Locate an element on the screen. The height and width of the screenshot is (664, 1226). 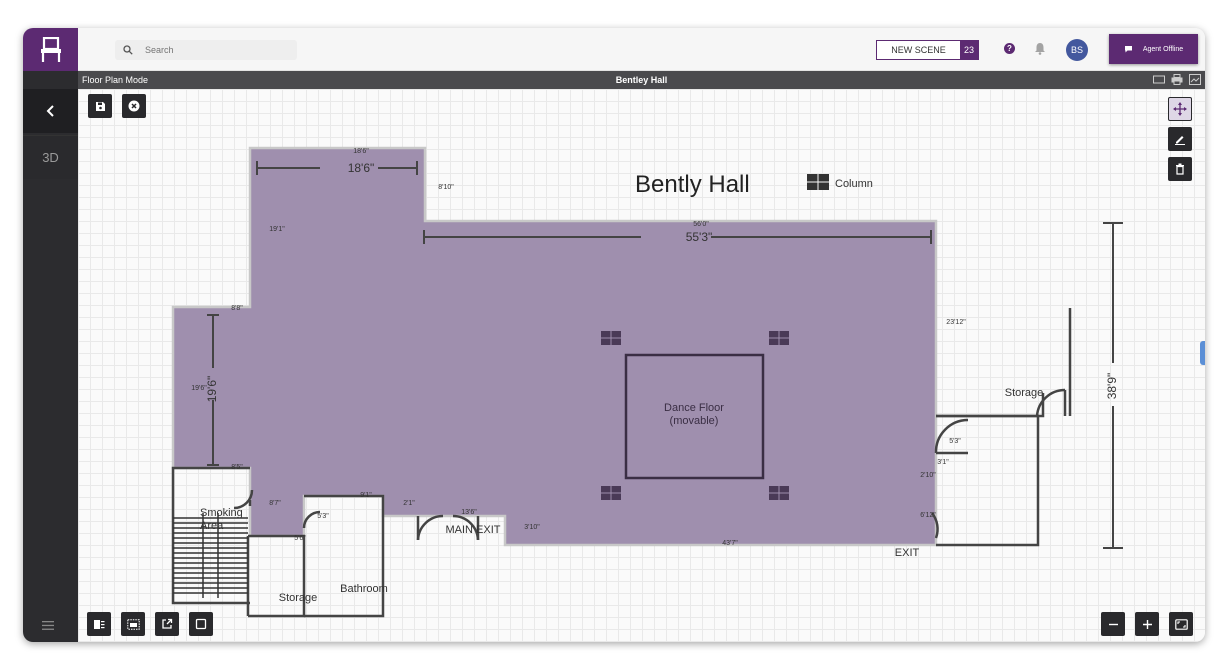
zoom-in-button is located at coordinates (1147, 624).